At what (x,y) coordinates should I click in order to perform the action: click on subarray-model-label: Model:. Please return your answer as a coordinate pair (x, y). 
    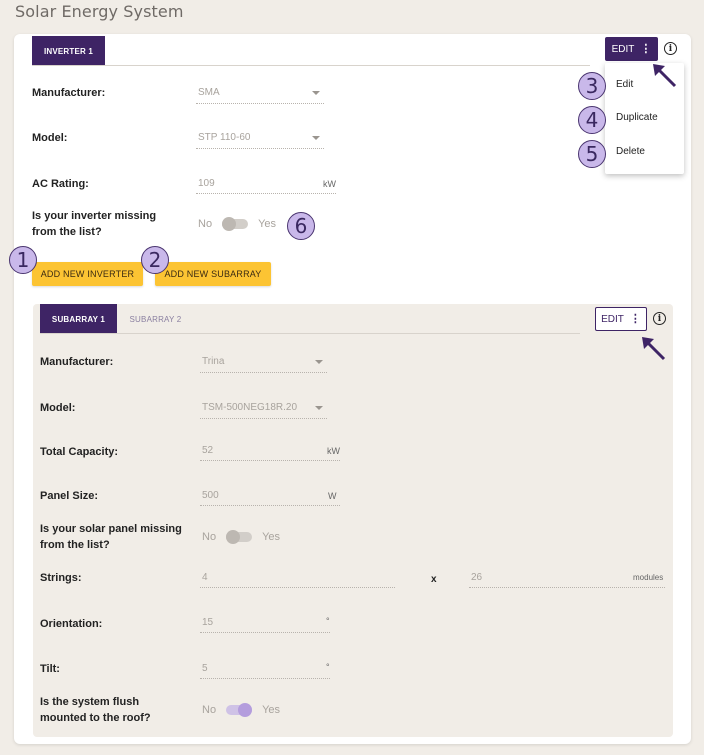
    Looking at the image, I should click on (58, 408).